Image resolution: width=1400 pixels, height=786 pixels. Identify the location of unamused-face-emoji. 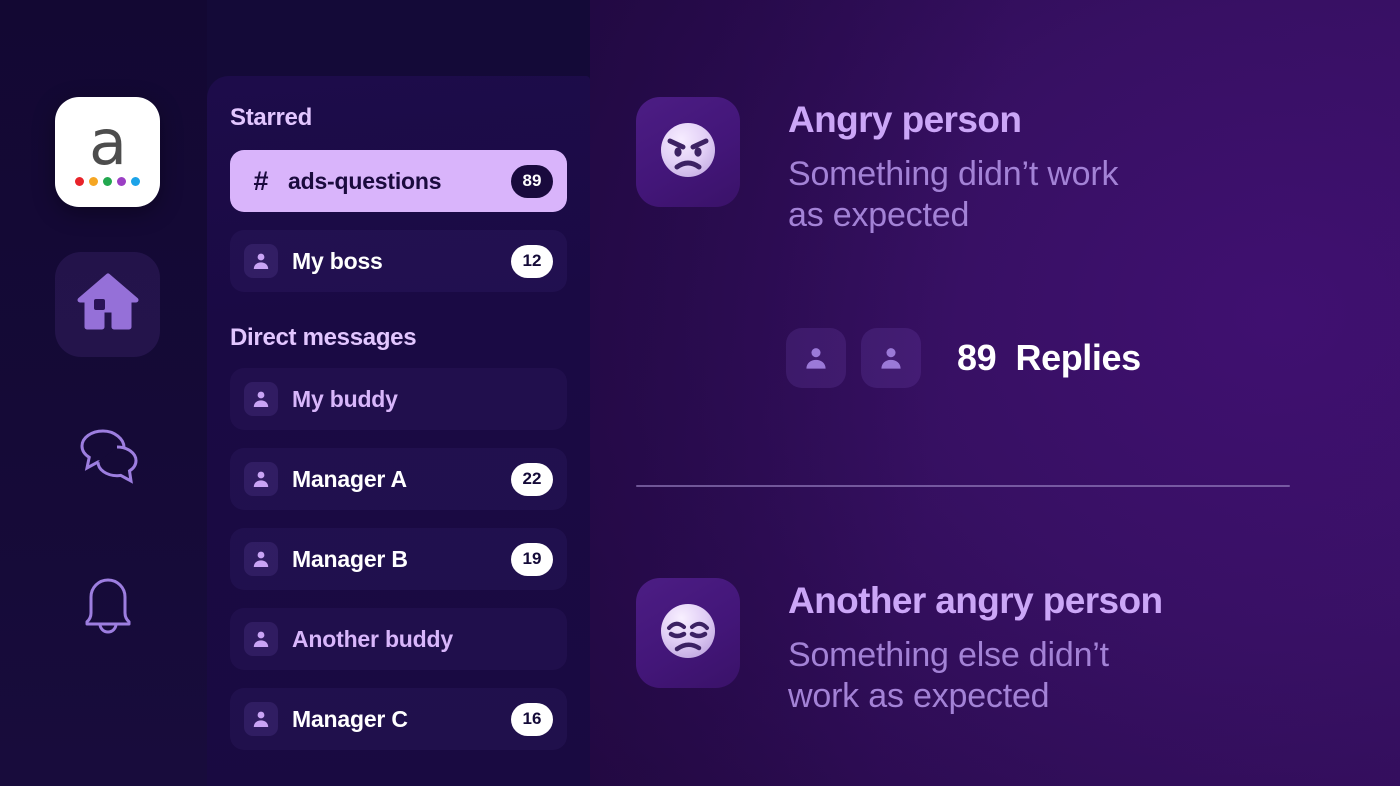
(688, 633).